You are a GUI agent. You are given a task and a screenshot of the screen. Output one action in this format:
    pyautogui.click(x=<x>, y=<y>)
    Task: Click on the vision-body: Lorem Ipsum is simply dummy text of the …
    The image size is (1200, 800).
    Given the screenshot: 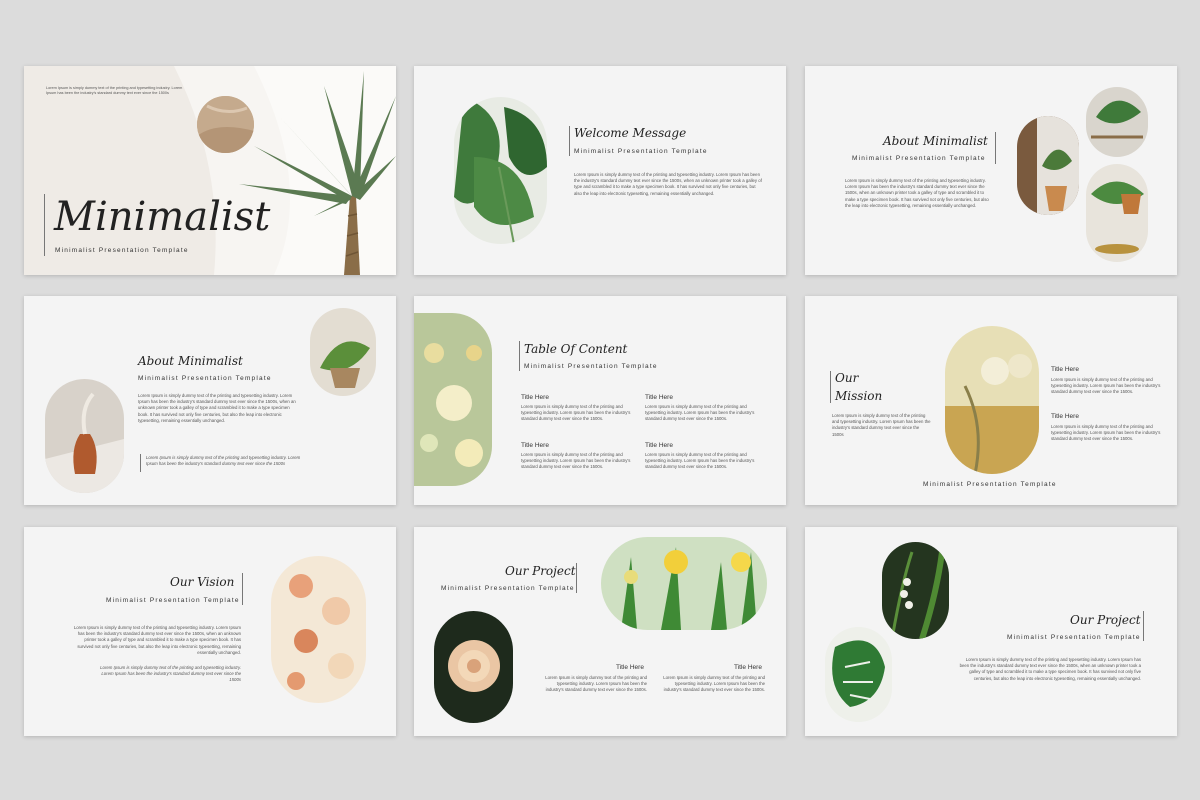 What is the action you would take?
    pyautogui.click(x=157, y=640)
    